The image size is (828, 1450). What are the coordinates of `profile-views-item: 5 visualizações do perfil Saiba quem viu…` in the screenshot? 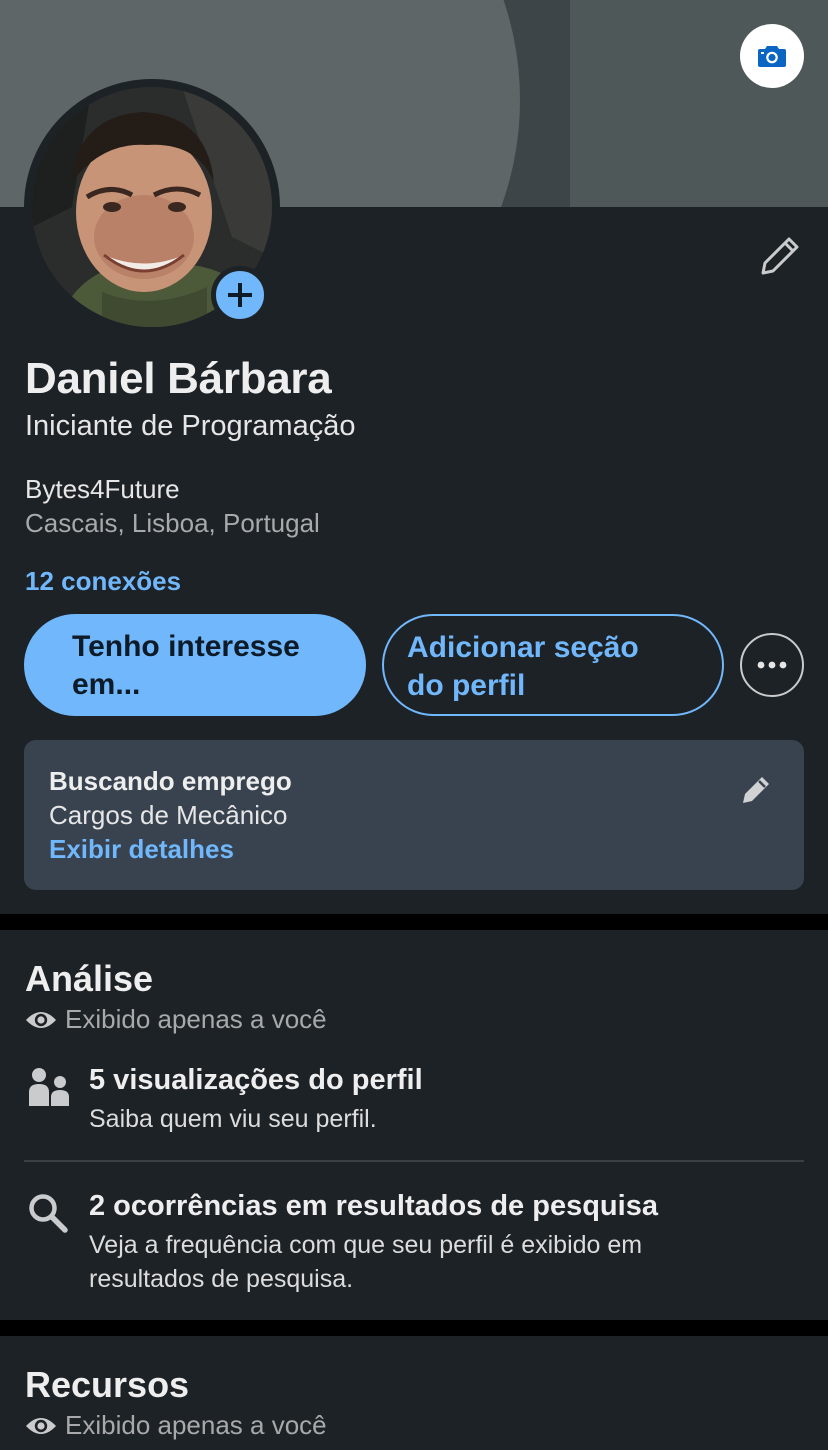 It's located at (414, 1105).